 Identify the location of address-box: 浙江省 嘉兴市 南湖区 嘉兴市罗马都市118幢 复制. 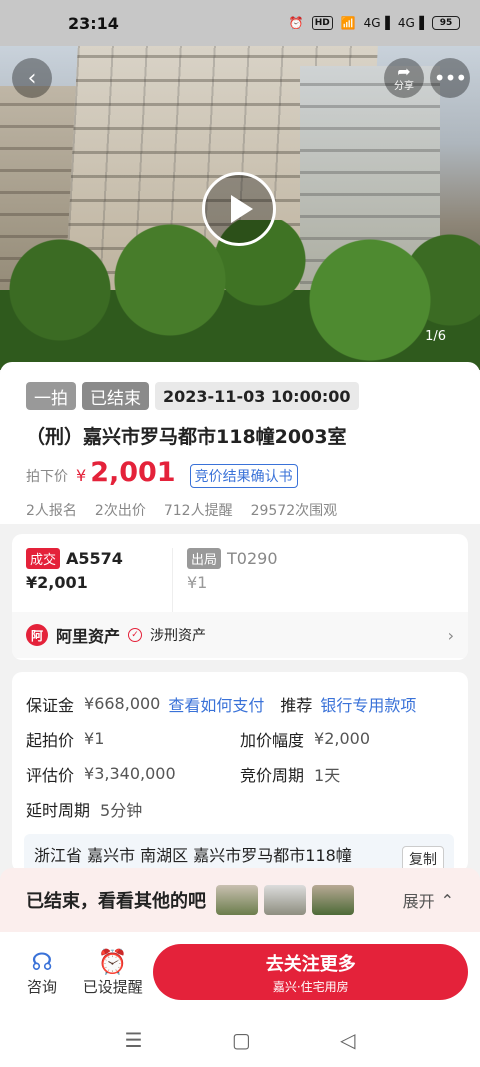
(239, 853).